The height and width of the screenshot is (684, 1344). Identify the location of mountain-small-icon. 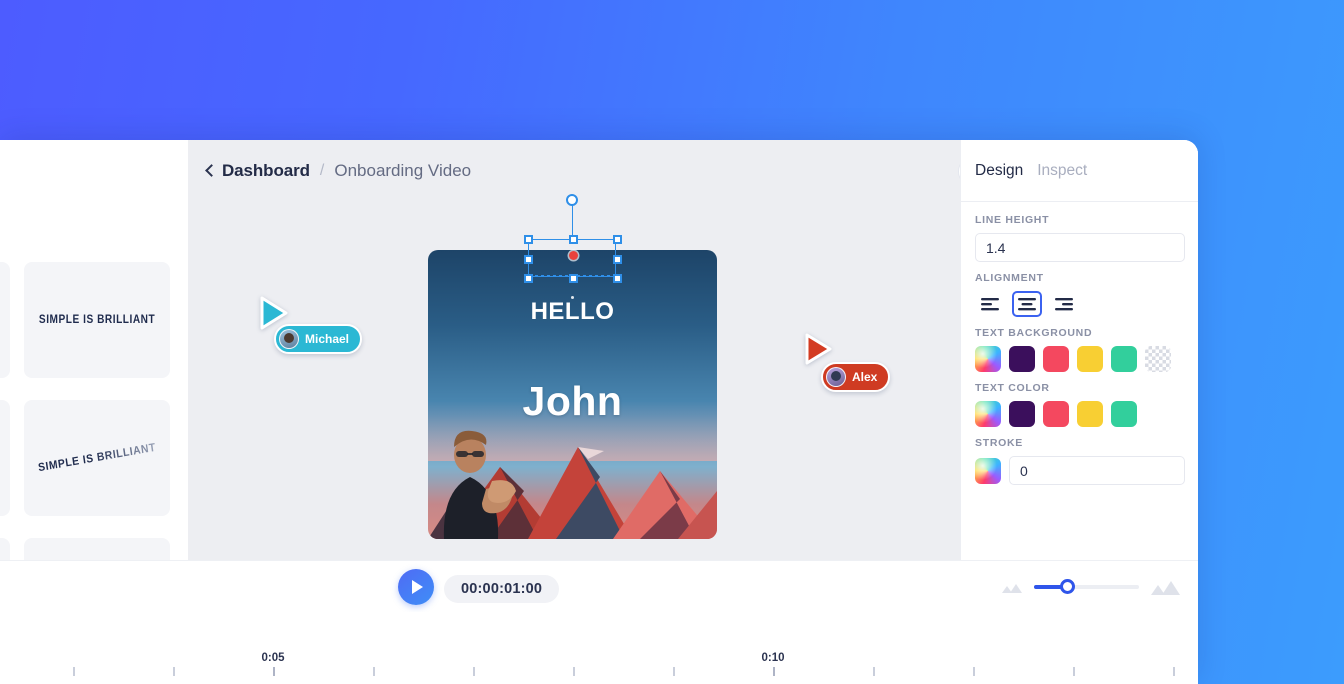
(1012, 587).